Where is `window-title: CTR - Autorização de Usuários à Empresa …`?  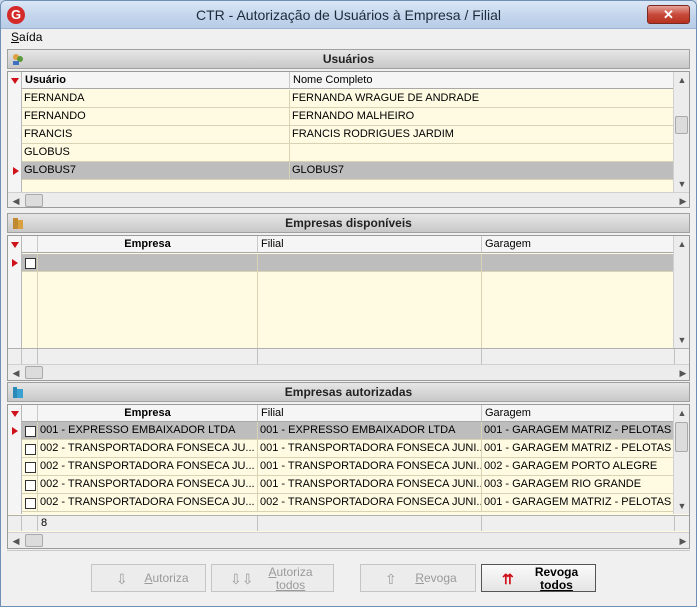
window-title: CTR - Autorização de Usuários à Empresa … is located at coordinates (348, 15).